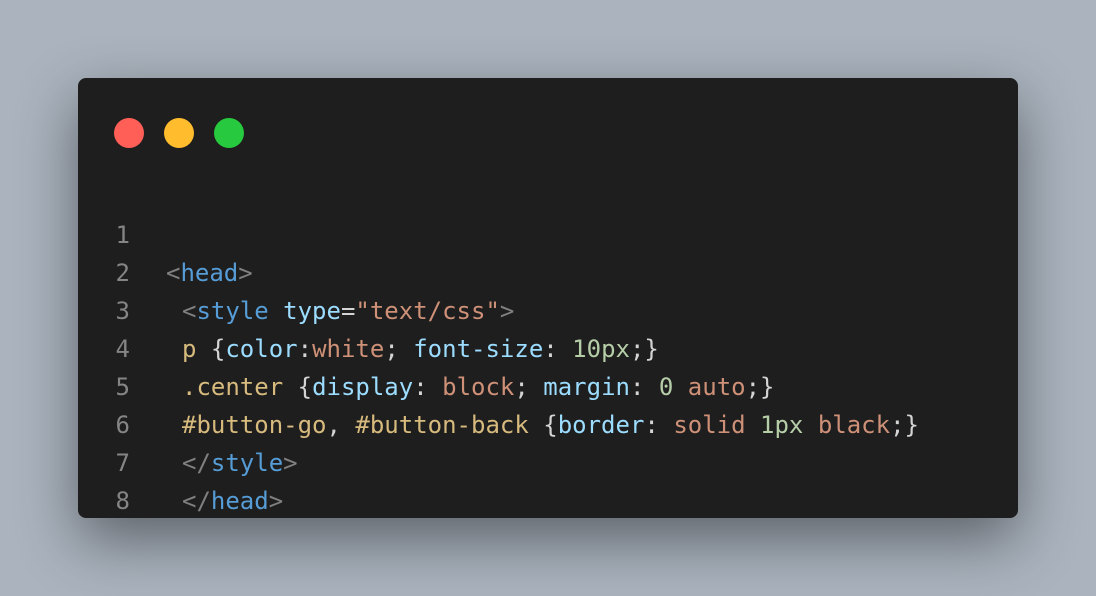 Image resolution: width=1096 pixels, height=596 pixels. What do you see at coordinates (229, 133) in the screenshot?
I see `maximize-dot` at bounding box center [229, 133].